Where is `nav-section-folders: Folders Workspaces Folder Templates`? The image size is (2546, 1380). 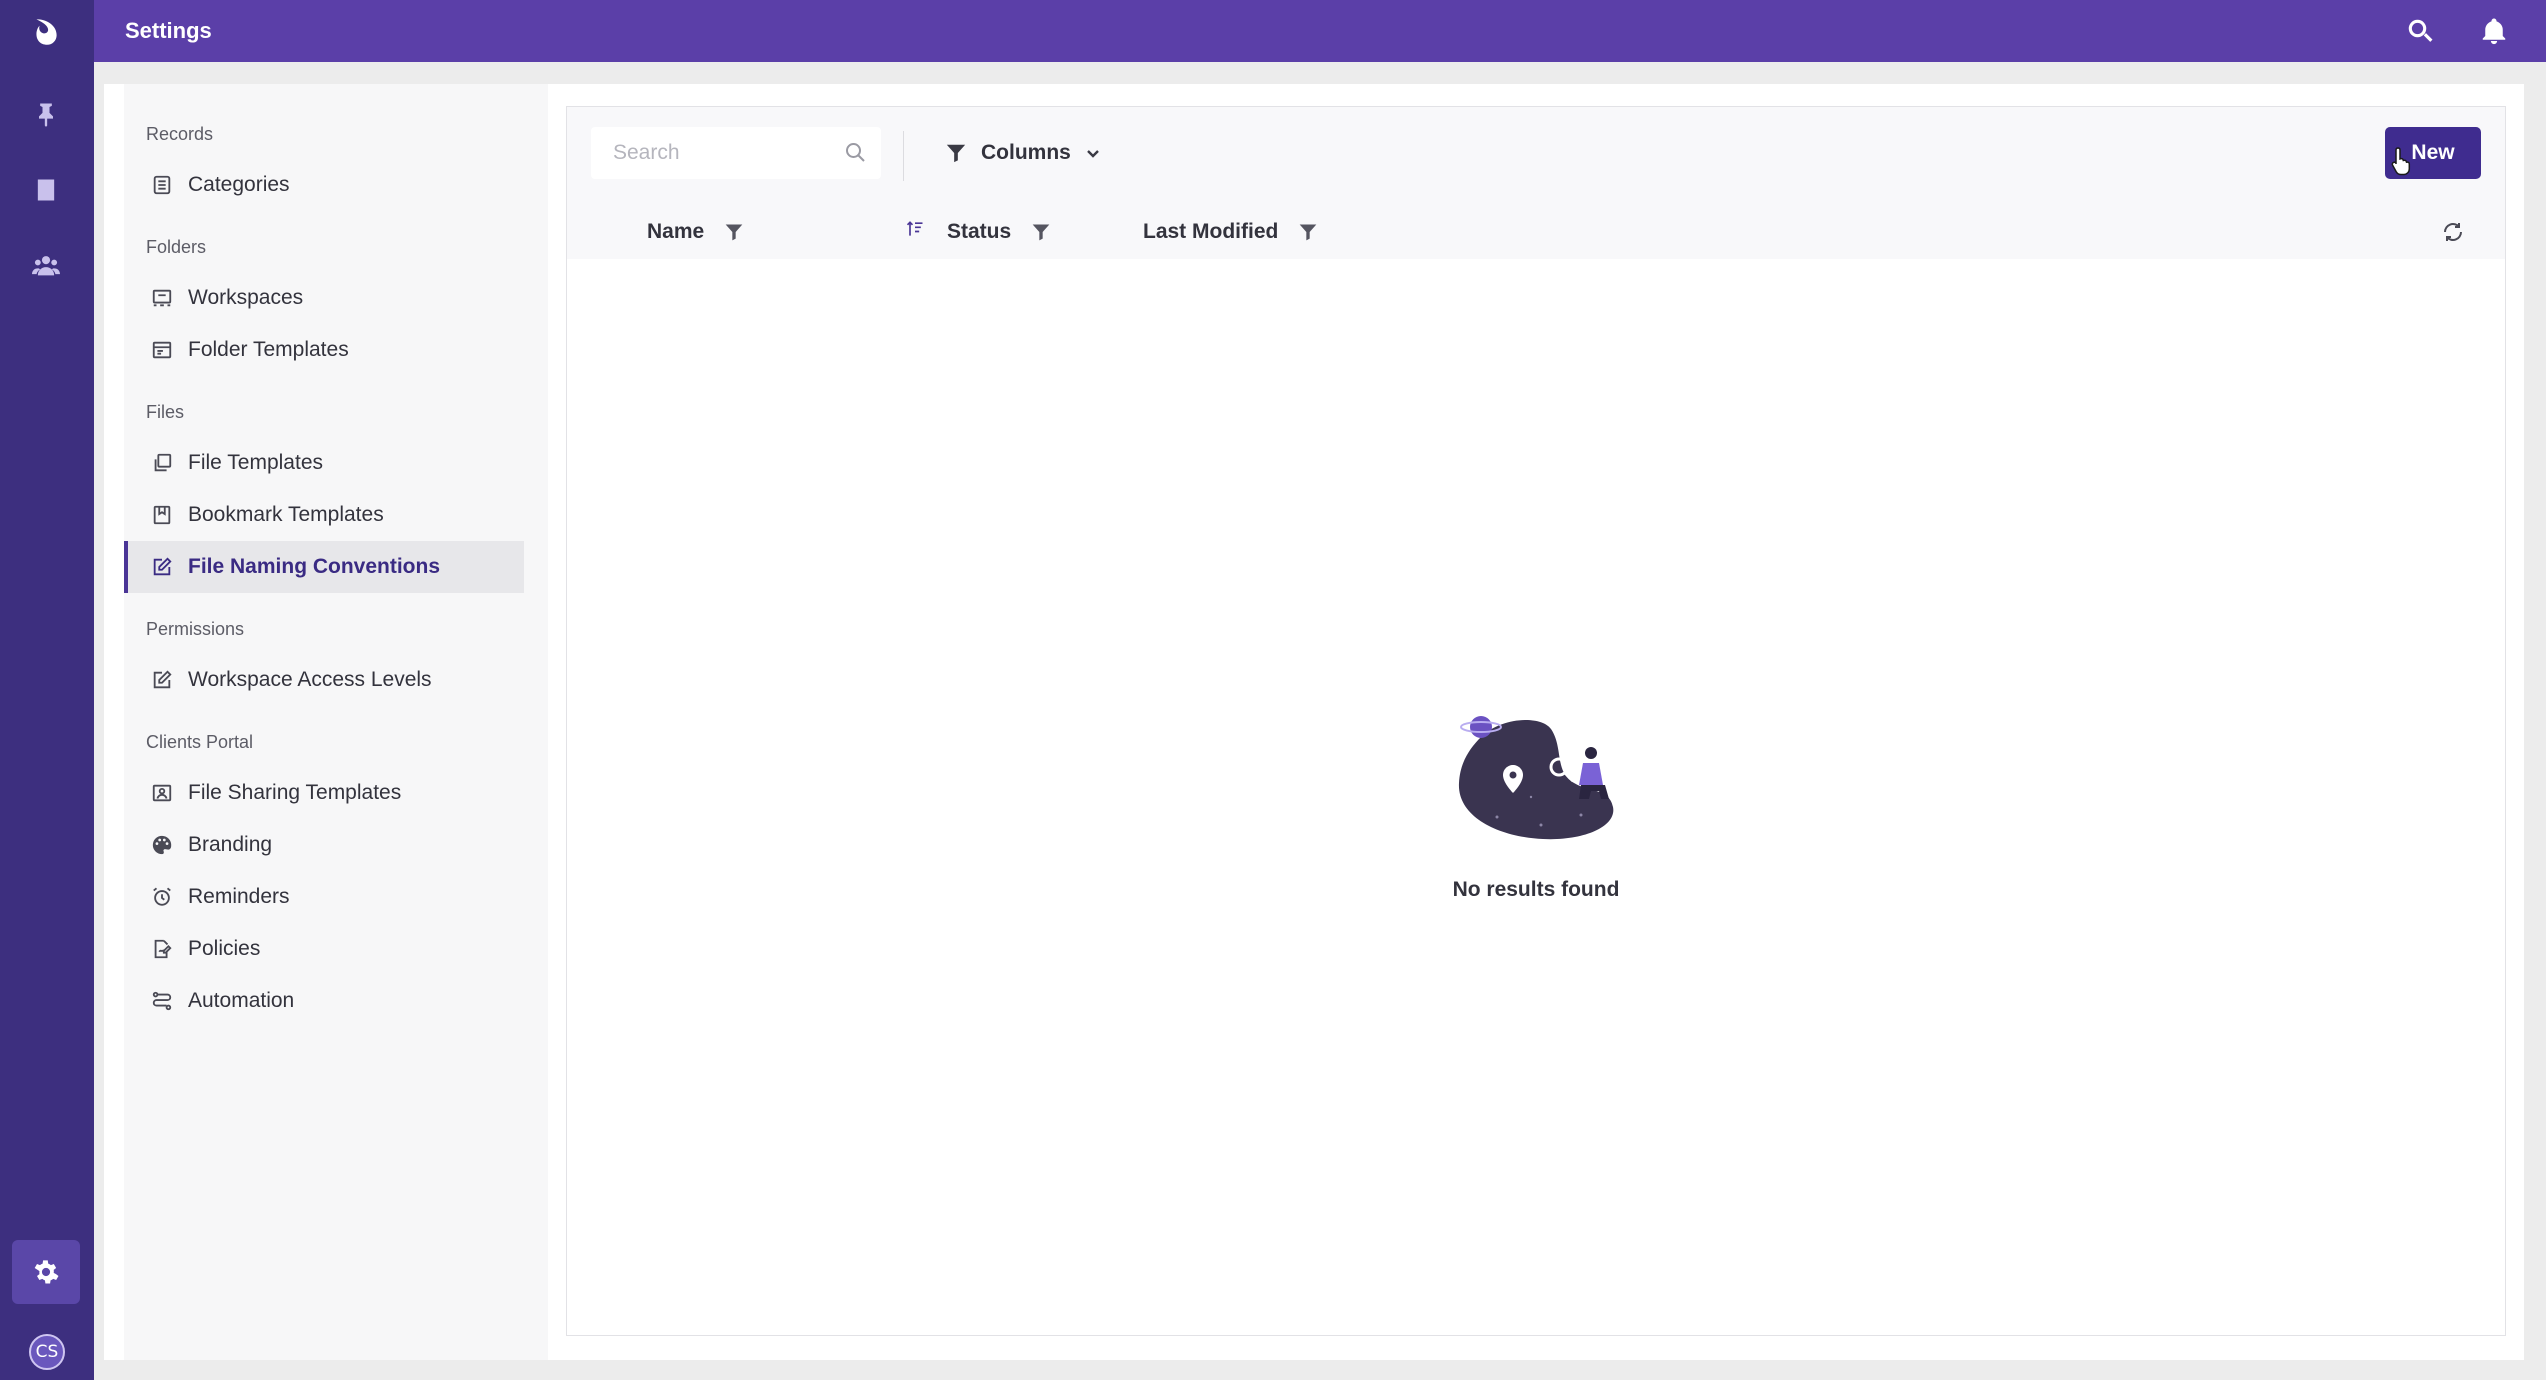
nav-section-folders: Folders Workspaces Folder Templates is located at coordinates (336, 306).